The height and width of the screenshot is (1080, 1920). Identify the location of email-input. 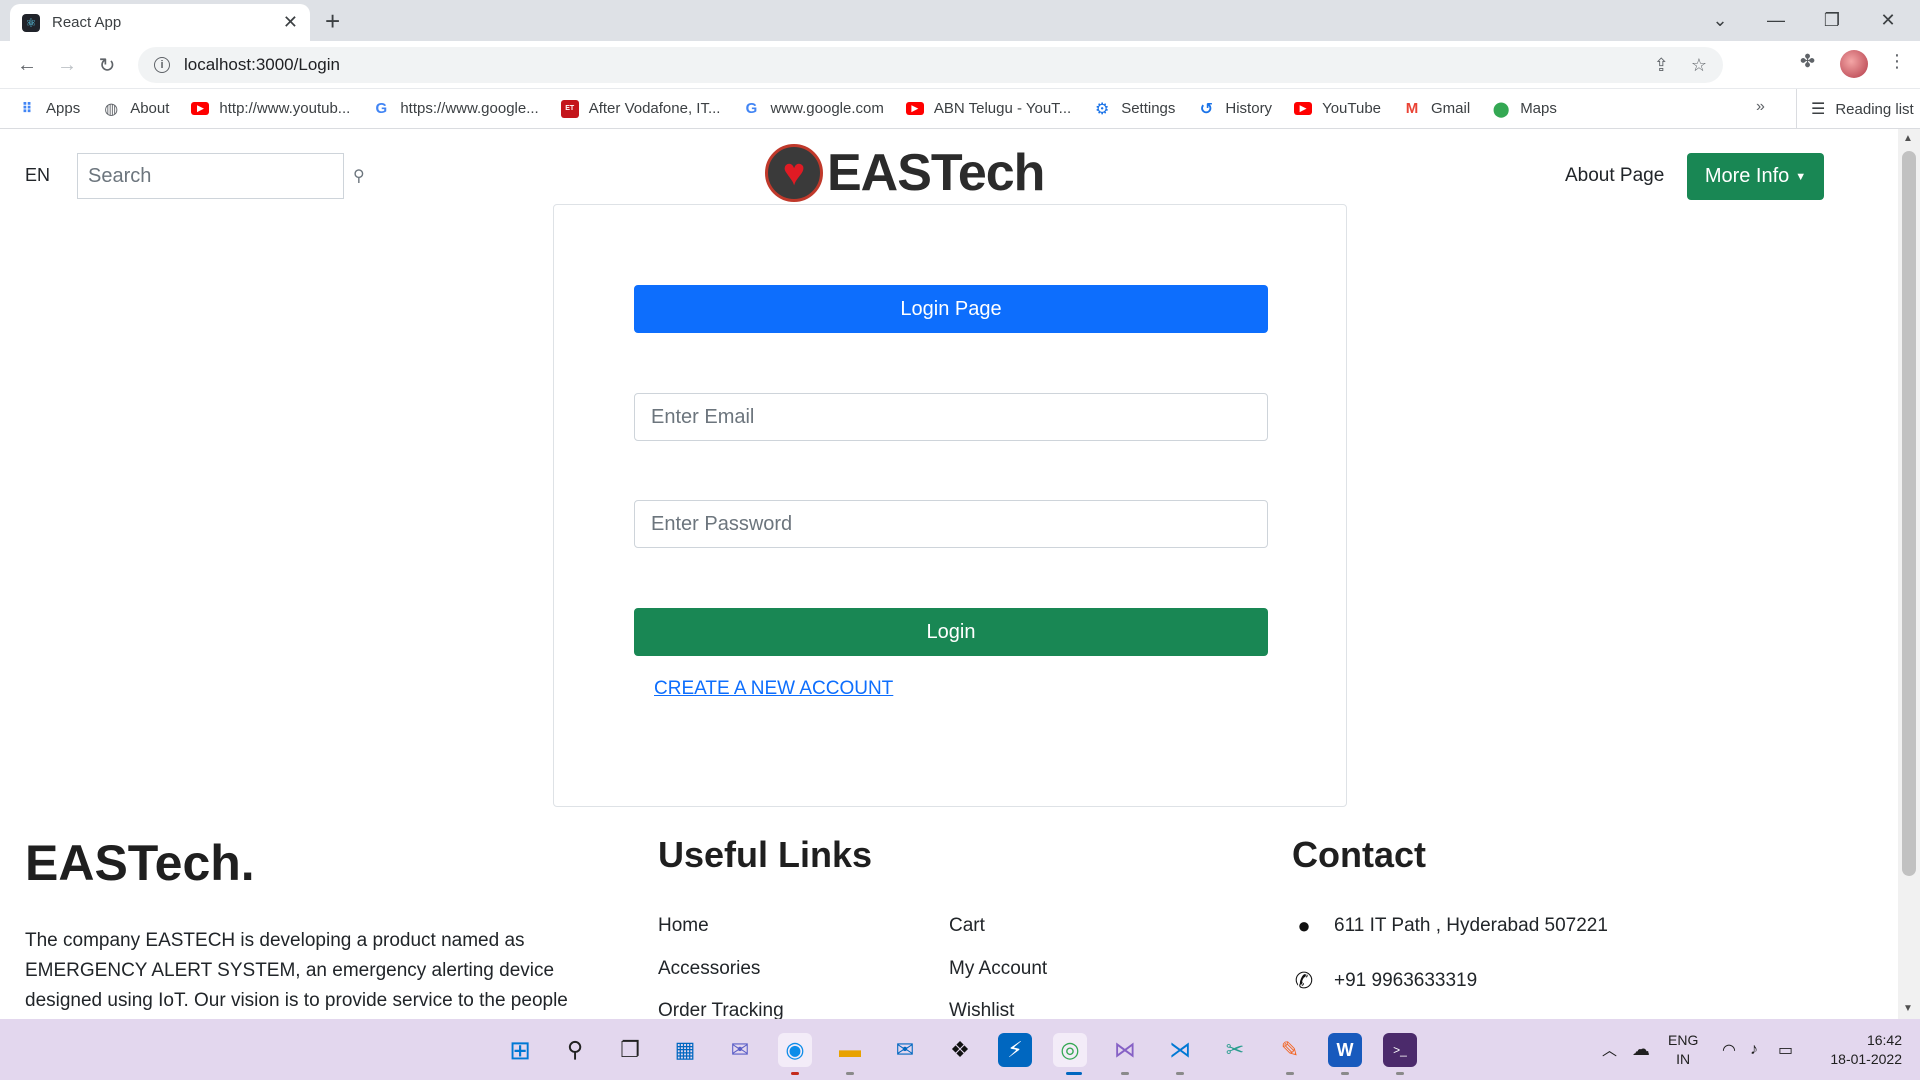
(951, 417).